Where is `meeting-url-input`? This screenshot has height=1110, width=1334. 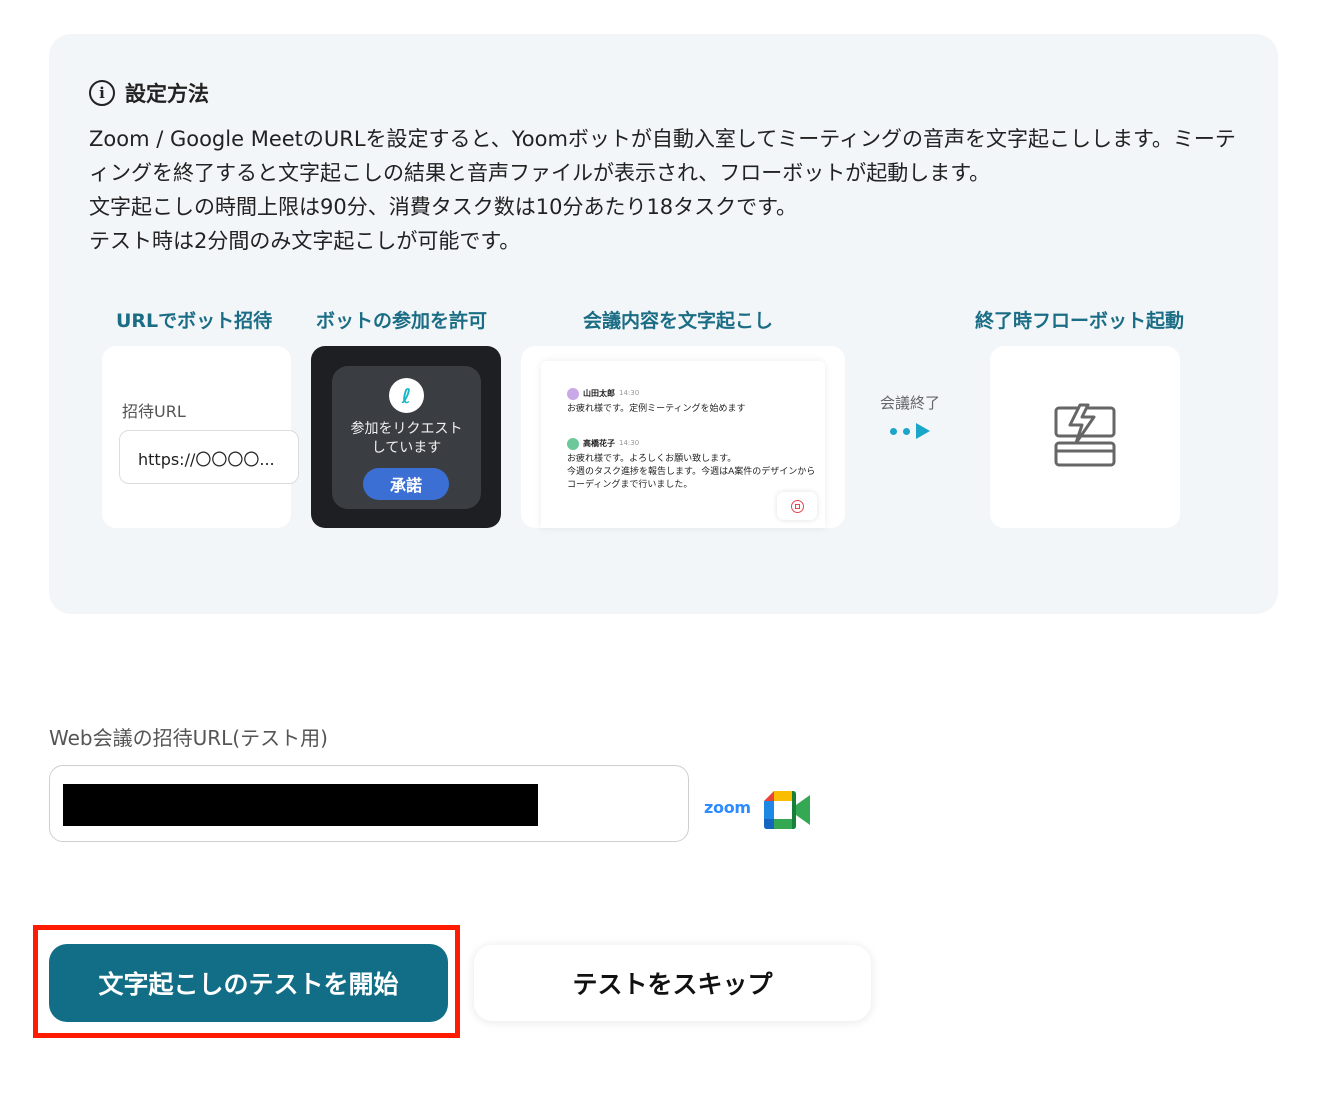
meeting-url-input is located at coordinates (369, 803).